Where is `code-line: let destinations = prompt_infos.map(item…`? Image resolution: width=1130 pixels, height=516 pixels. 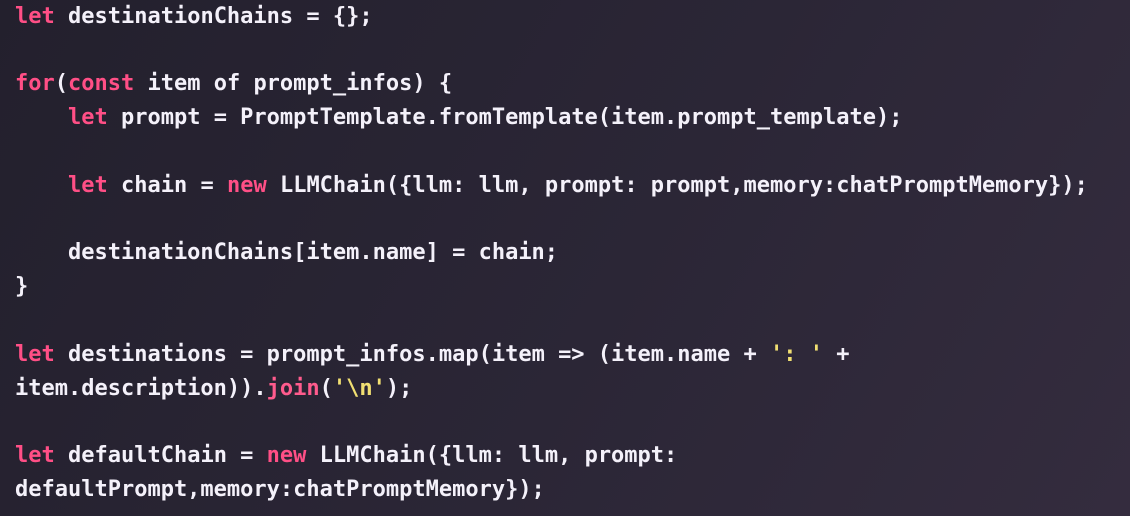
code-line: let destinations = prompt_infos.map(item… is located at coordinates (432, 355).